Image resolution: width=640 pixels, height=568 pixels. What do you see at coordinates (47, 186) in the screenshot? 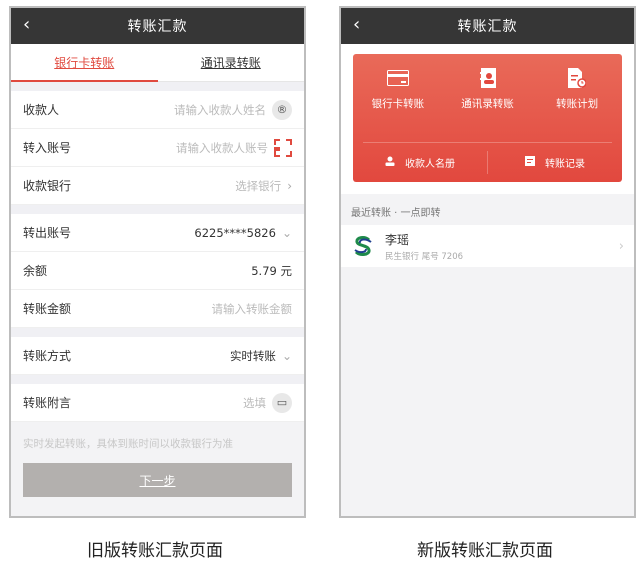
I see `bank-label: 收款银行` at bounding box center [47, 186].